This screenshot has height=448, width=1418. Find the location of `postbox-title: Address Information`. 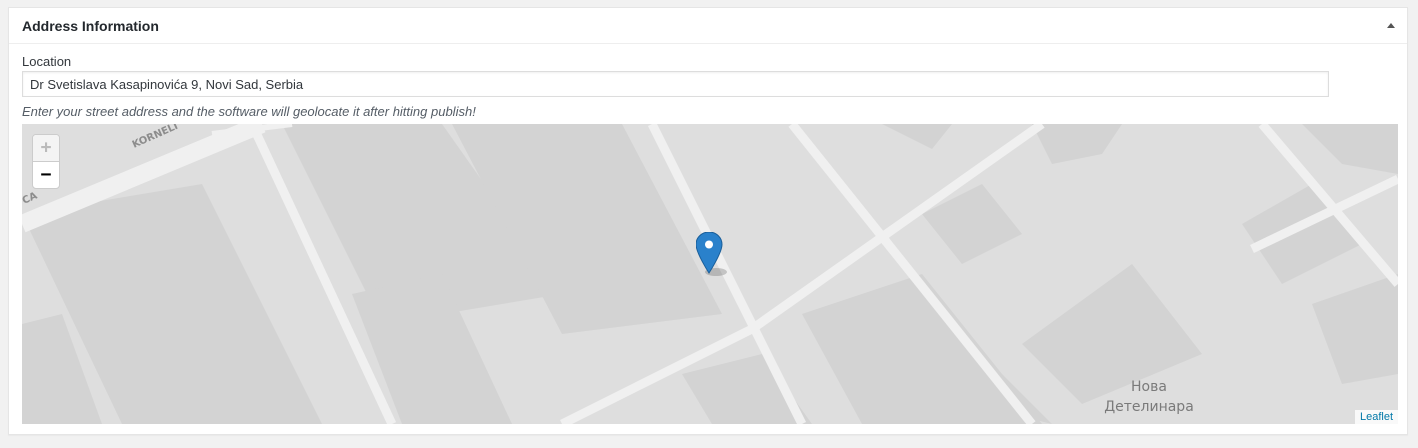

postbox-title: Address Information is located at coordinates (90, 26).